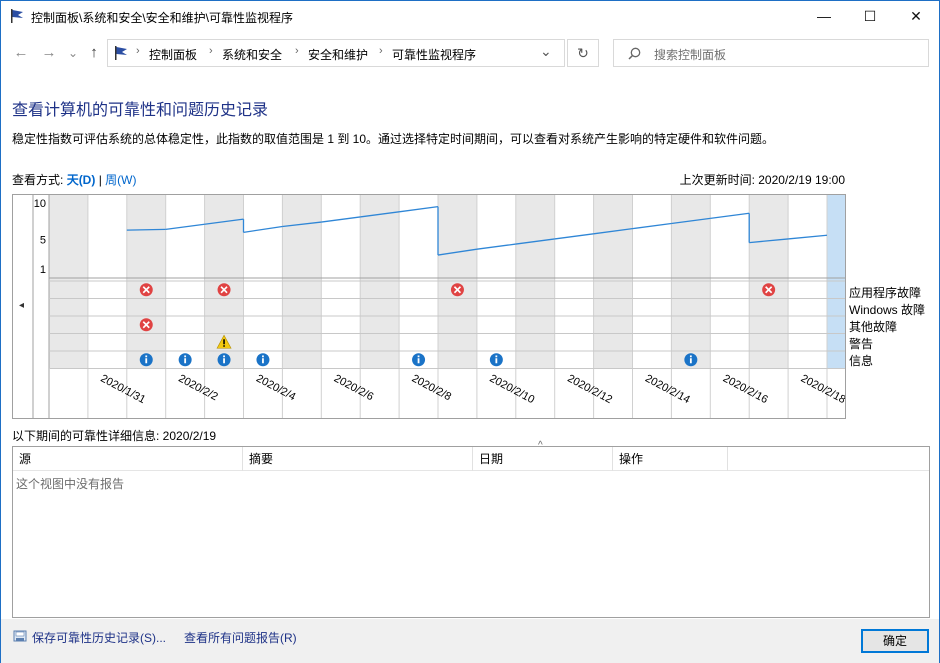  What do you see at coordinates (470, 641) in the screenshot?
I see `footer-bar: 保存可靠性历史记录(S)... 查看所有问题报告(R) 确定` at bounding box center [470, 641].